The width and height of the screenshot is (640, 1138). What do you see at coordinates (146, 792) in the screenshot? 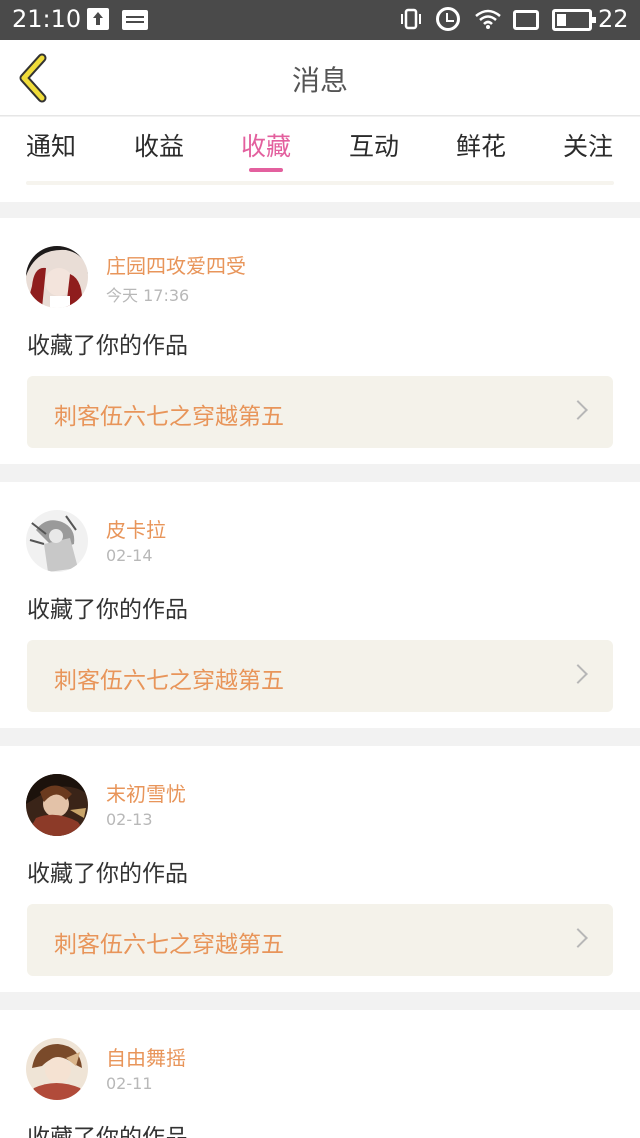
I see `username: 末初雪忧` at bounding box center [146, 792].